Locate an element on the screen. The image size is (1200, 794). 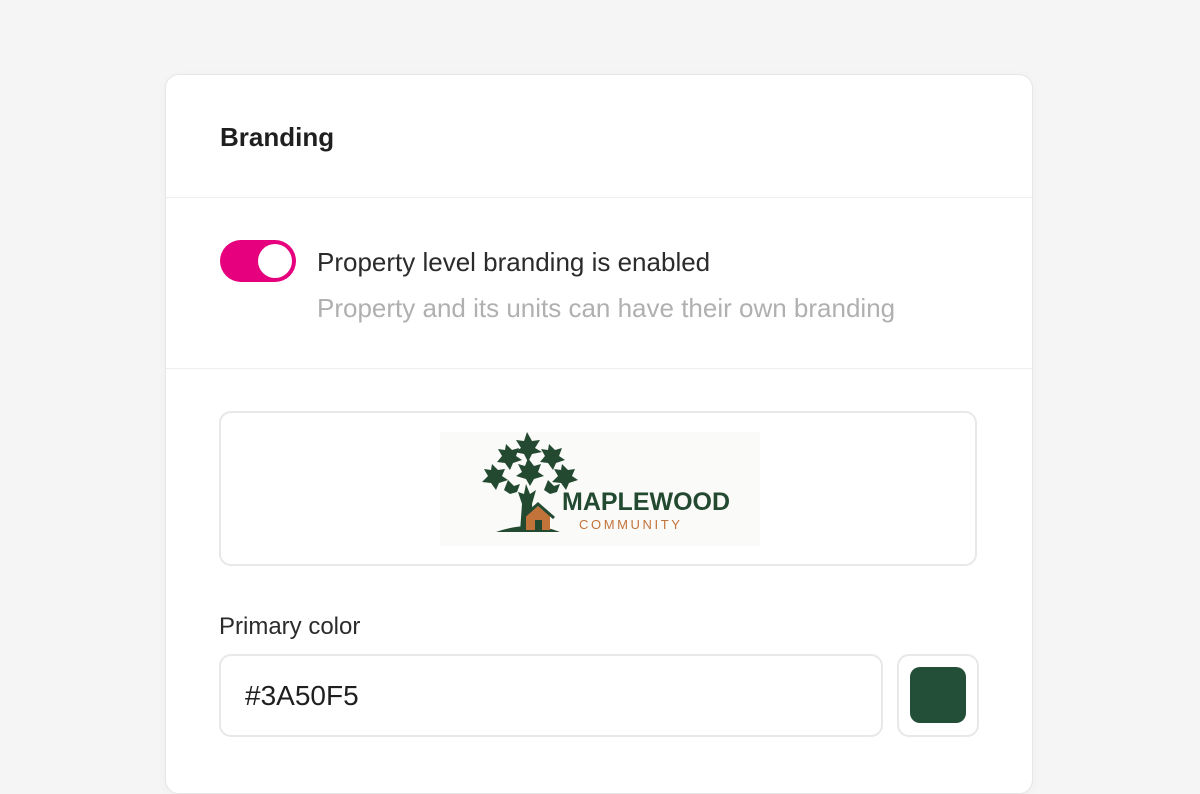
logo-image: MAPLEWOOD COMMUNITY is located at coordinates (600, 489).